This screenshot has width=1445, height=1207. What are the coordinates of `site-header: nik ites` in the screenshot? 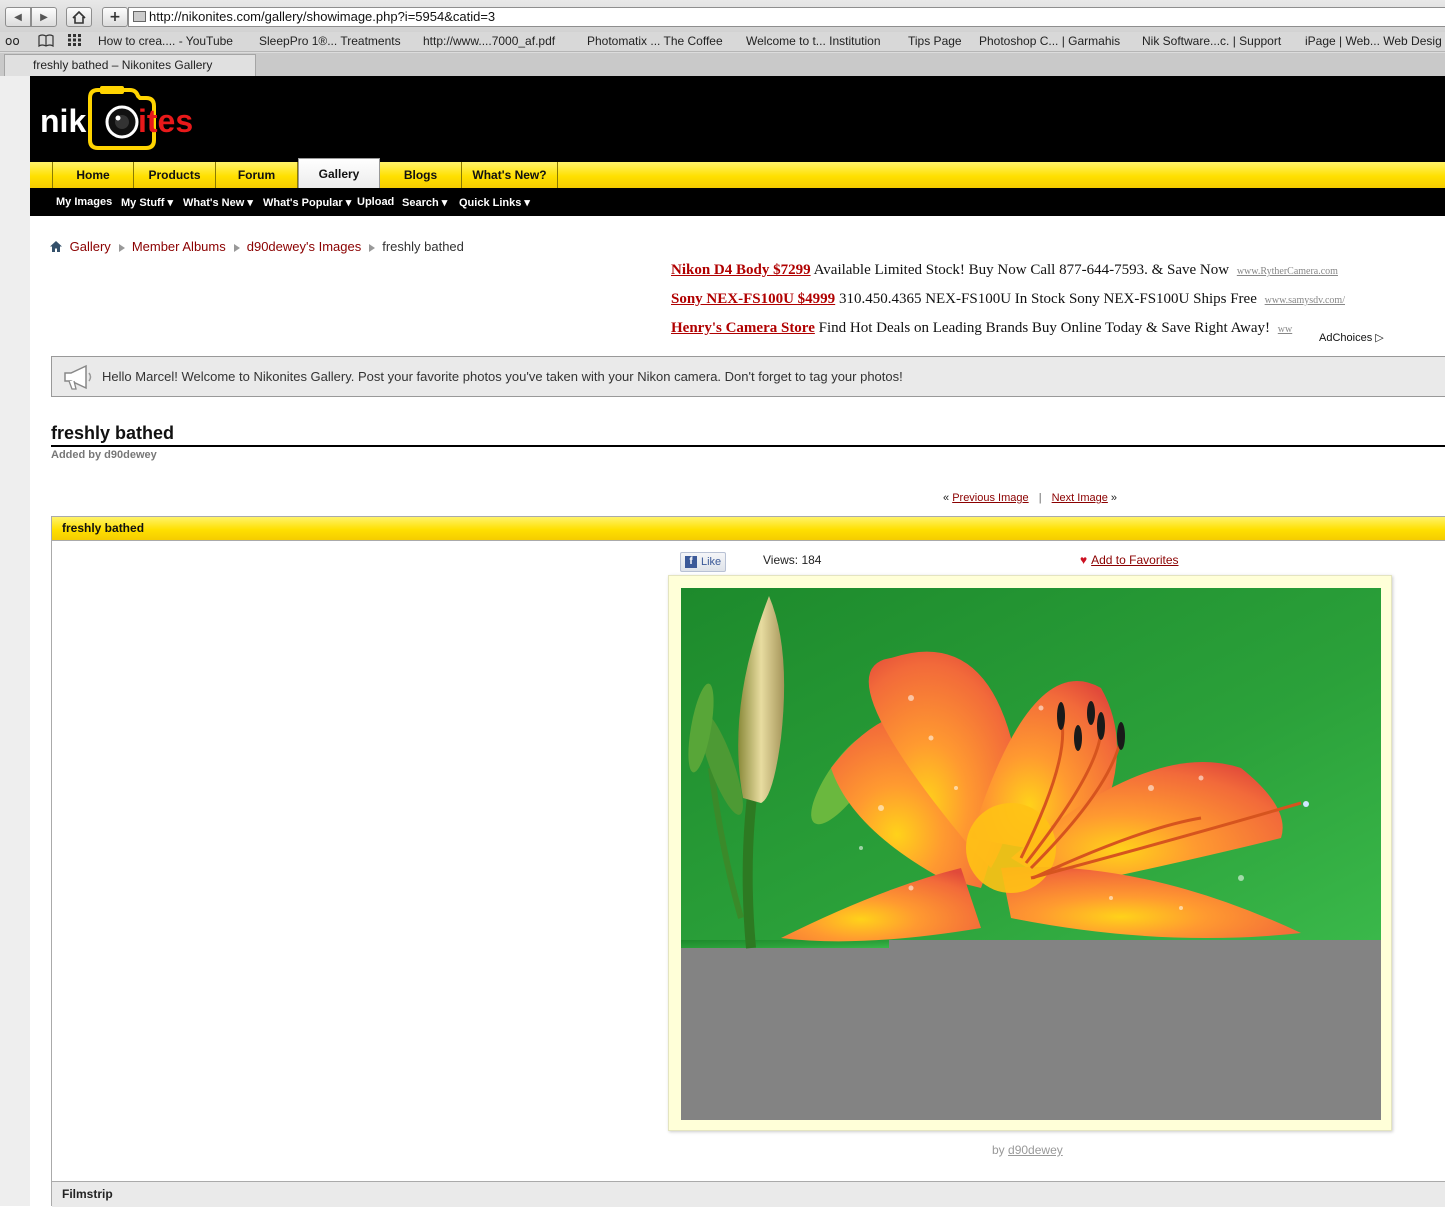 It's located at (737, 119).